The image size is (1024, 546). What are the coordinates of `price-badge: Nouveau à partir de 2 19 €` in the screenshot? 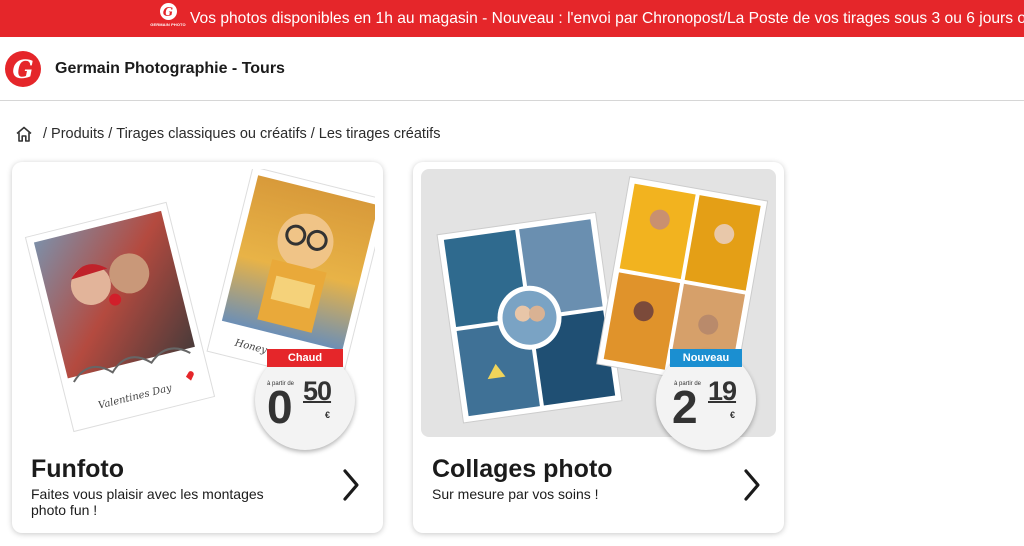 It's located at (706, 399).